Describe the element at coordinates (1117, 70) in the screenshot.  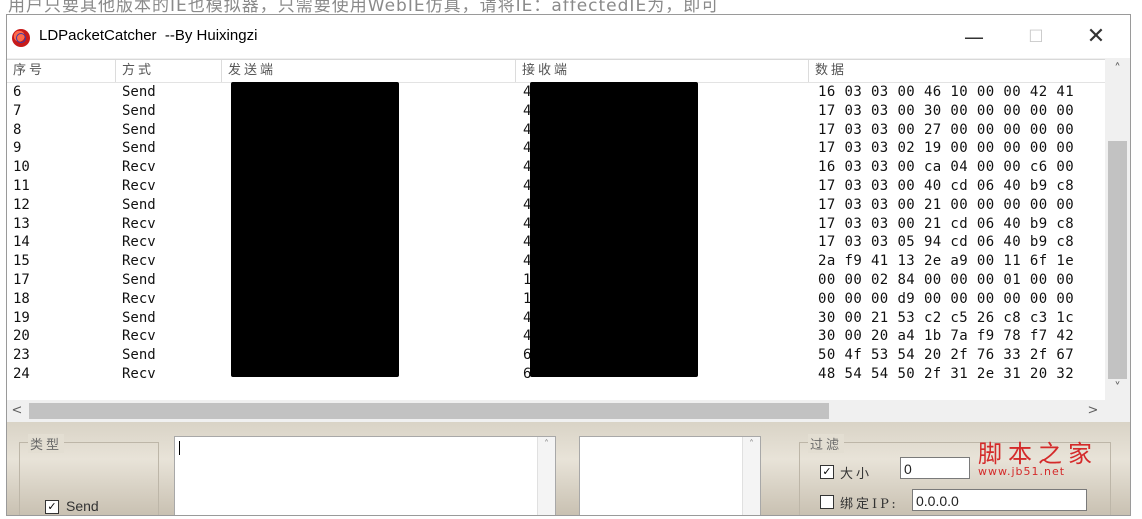
I see `scroll-up-icon: ˄` at that location.